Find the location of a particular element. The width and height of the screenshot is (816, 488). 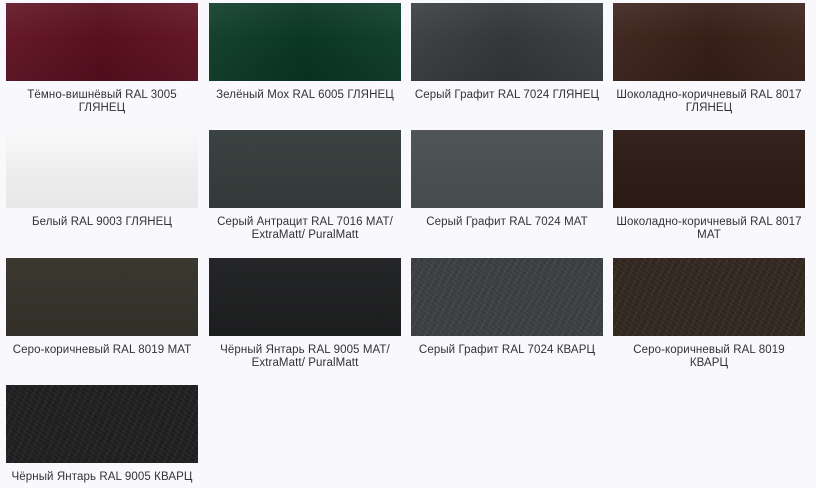

swatch-card: Белый RAL 9003 ГЛЯНЕЦ is located at coordinates (102, 179).